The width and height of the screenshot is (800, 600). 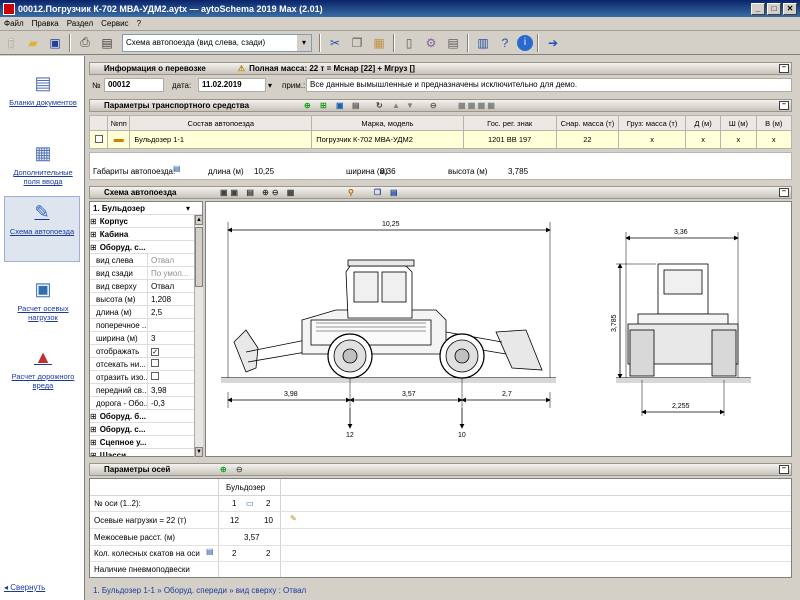 I want to click on settings-icon: ⚙, so click(x=431, y=43).